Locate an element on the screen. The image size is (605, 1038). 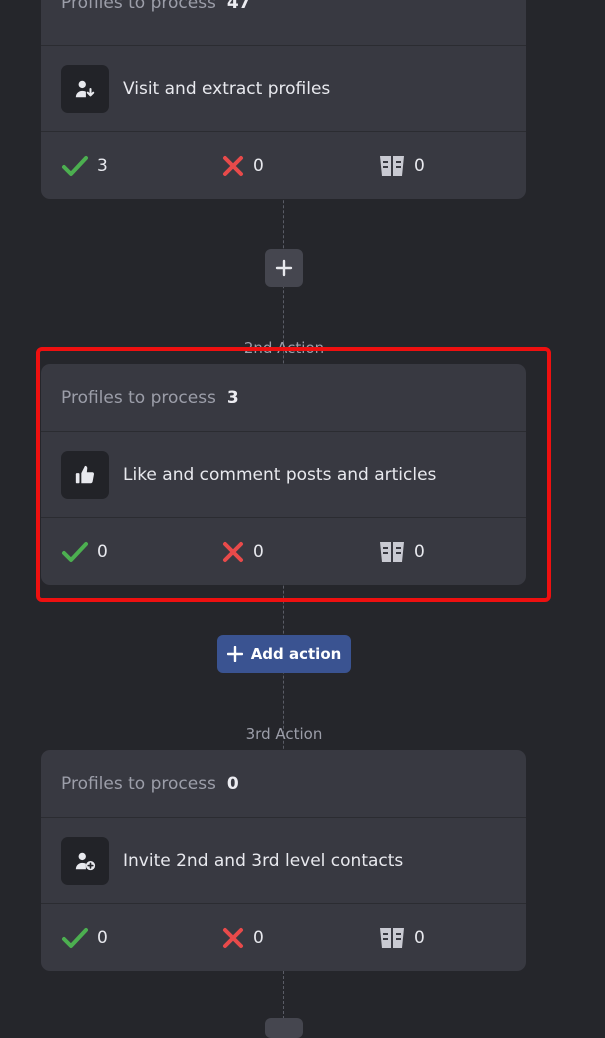
action-row: Visit and extract profiles is located at coordinates (283, 89).